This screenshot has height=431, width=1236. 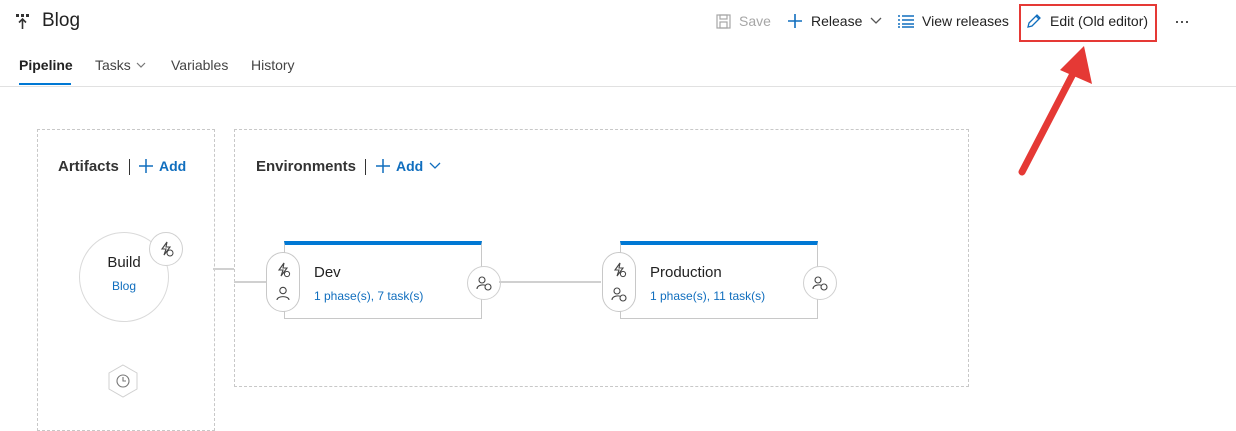 I want to click on environments-title: Environments, so click(x=306, y=166).